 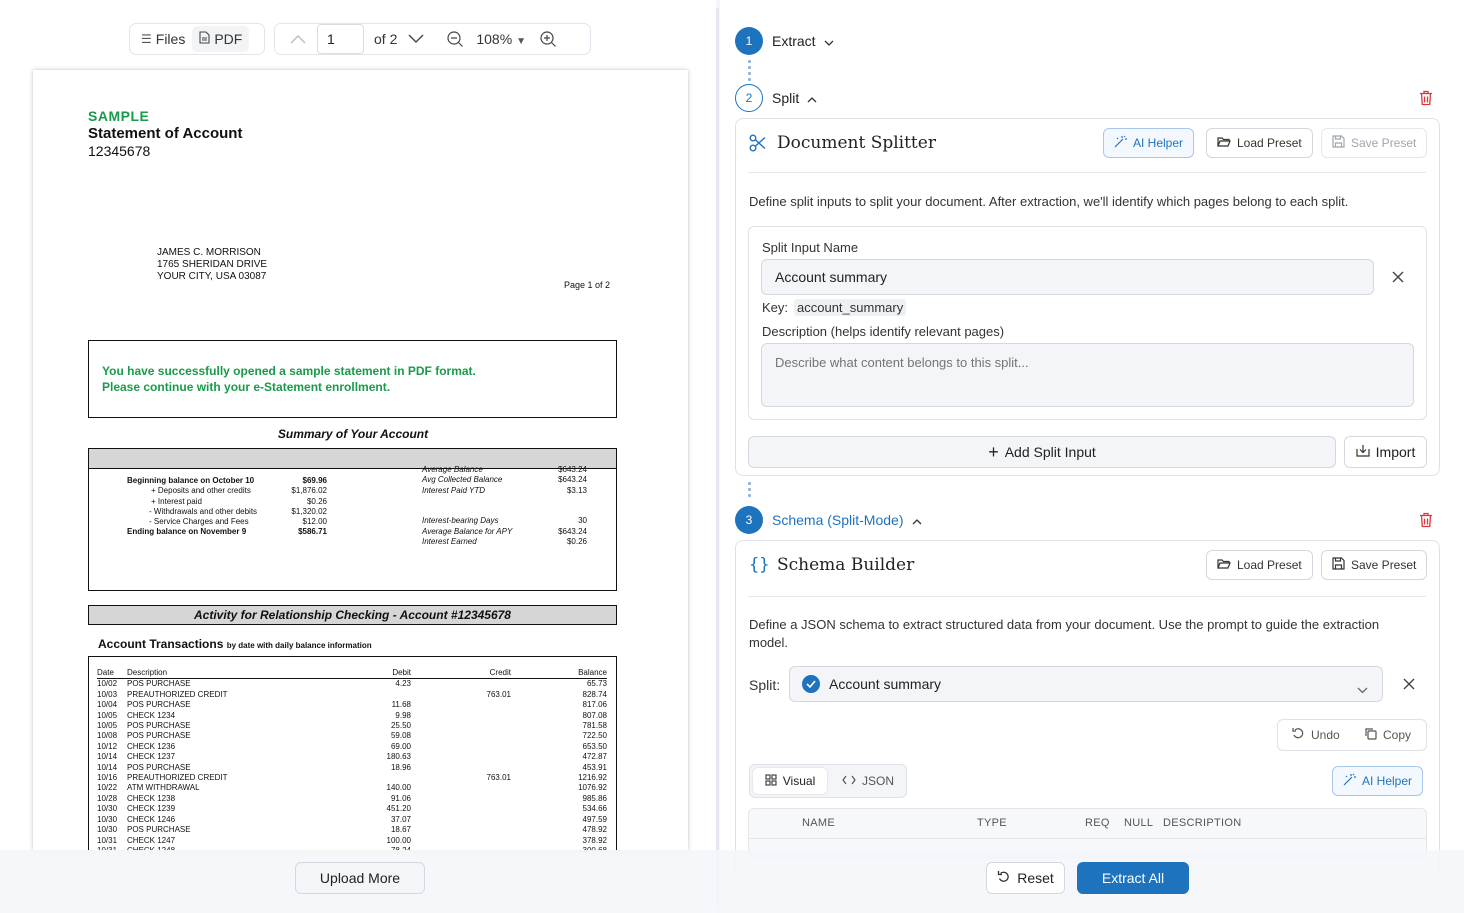 I want to click on import-button: Import, so click(x=1385, y=452).